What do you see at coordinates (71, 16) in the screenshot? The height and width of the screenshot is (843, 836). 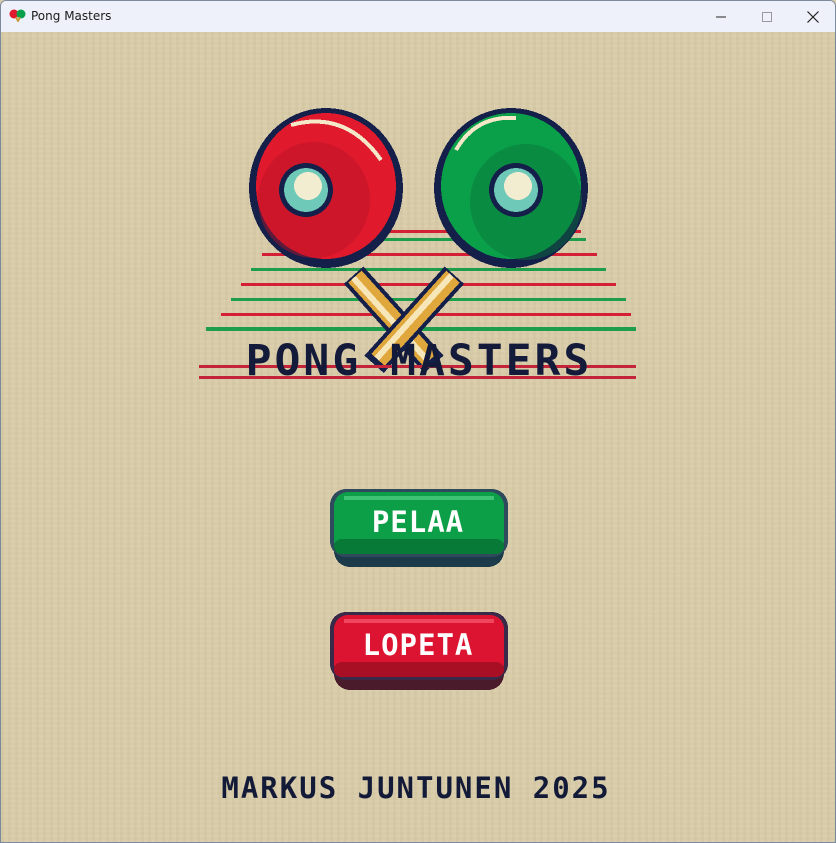 I see `window-title: Pong Masters` at bounding box center [71, 16].